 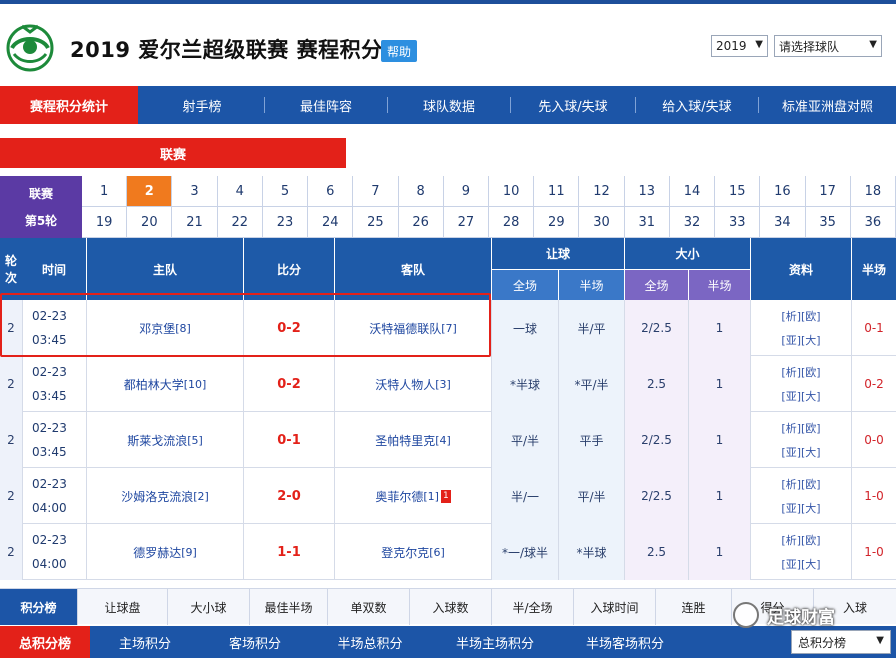 I want to click on away-team-link: 圣帕特里克, so click(x=405, y=440).